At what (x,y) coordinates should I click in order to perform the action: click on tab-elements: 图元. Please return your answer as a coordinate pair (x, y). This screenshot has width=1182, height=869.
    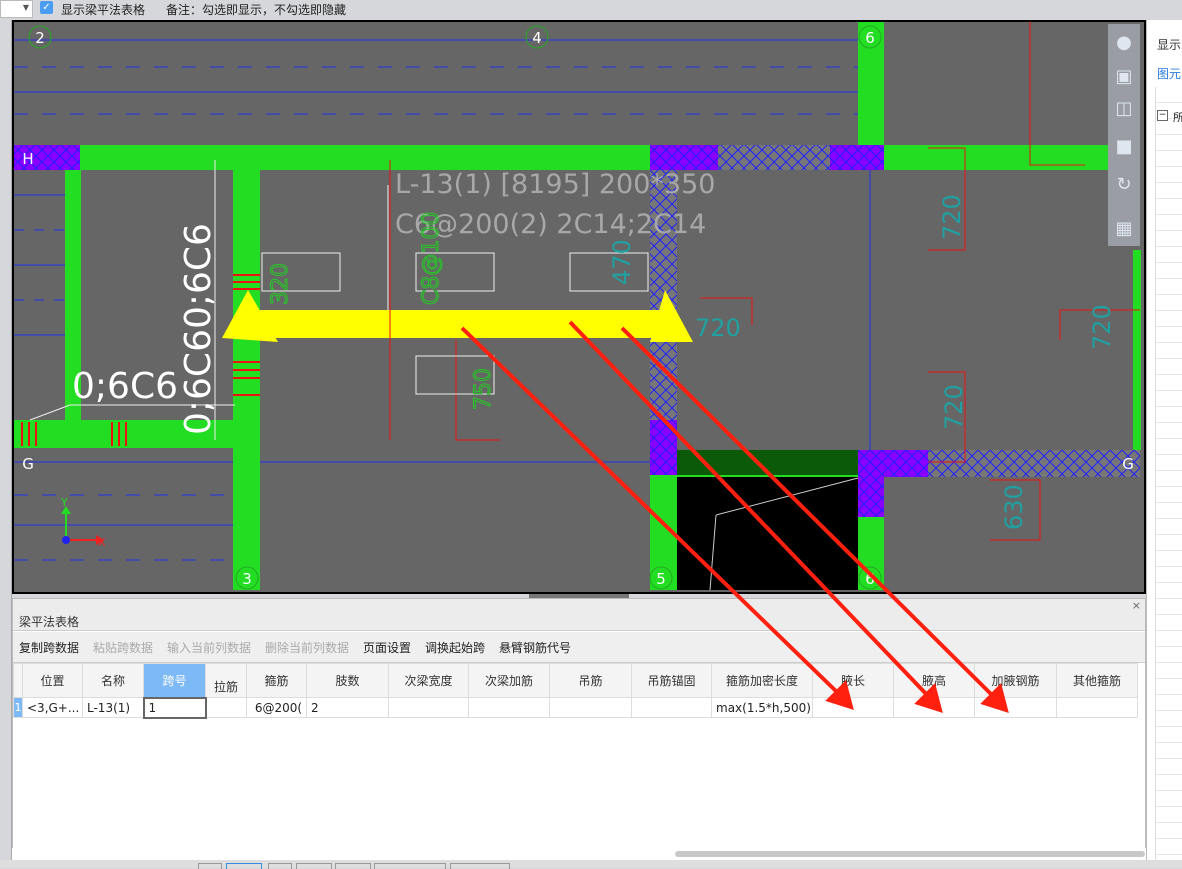
    Looking at the image, I should click on (1169, 73).